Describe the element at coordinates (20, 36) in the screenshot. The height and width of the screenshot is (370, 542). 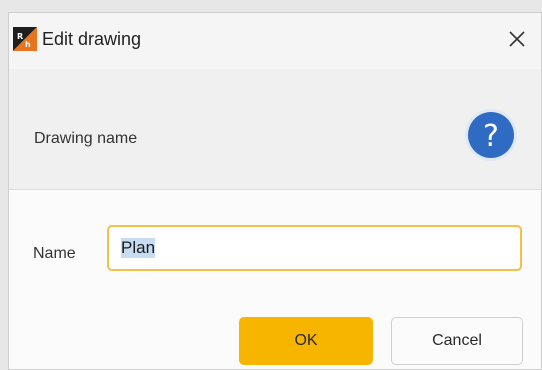
I see `svg-text: R` at that location.